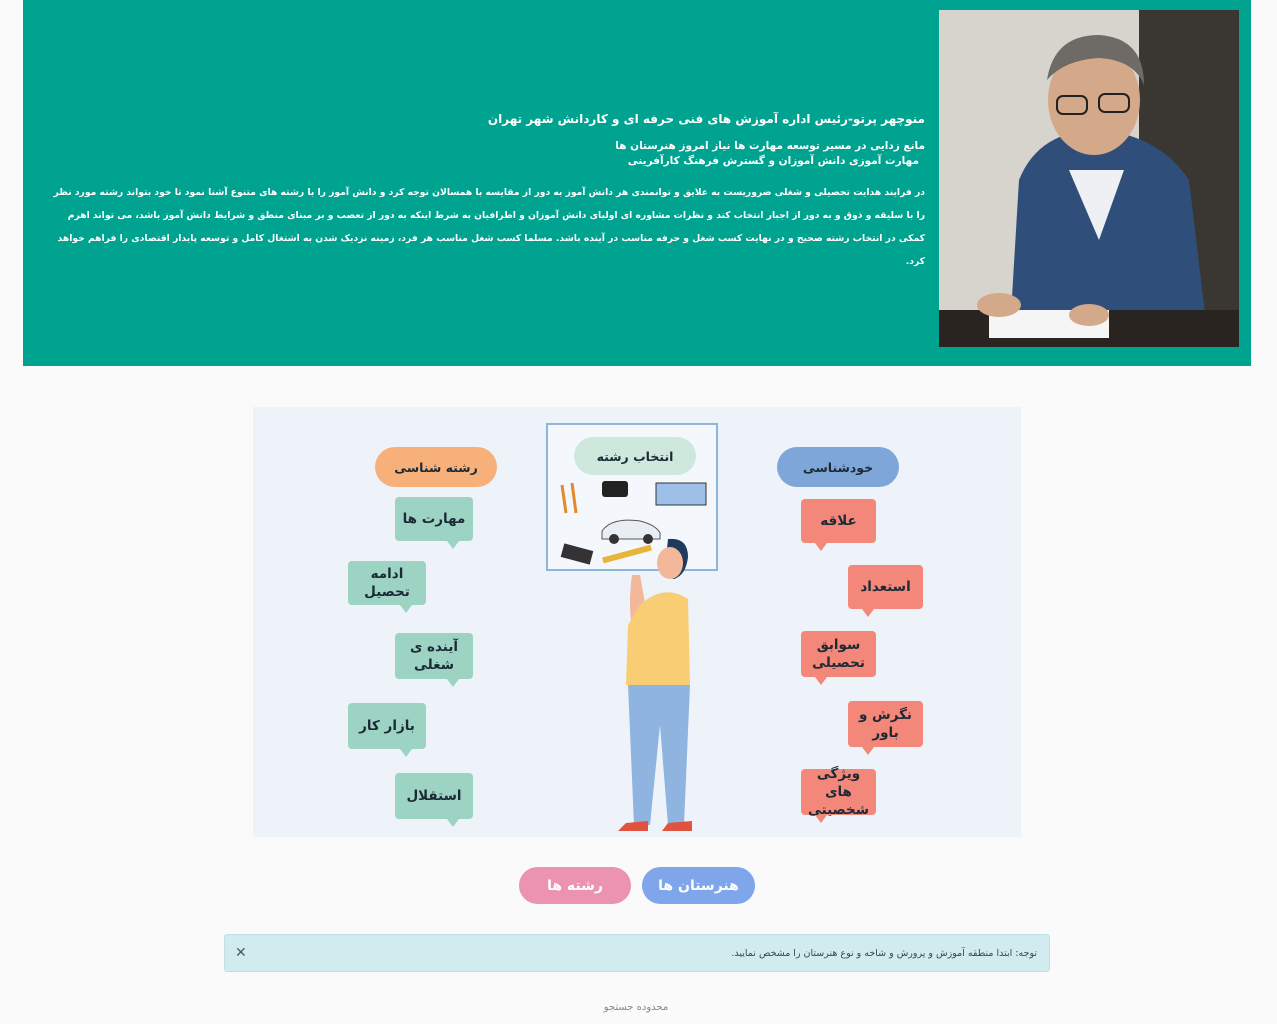 The image size is (1277, 1024). I want to click on academic-record-bubble: سوابق تحصیلی, so click(838, 658).